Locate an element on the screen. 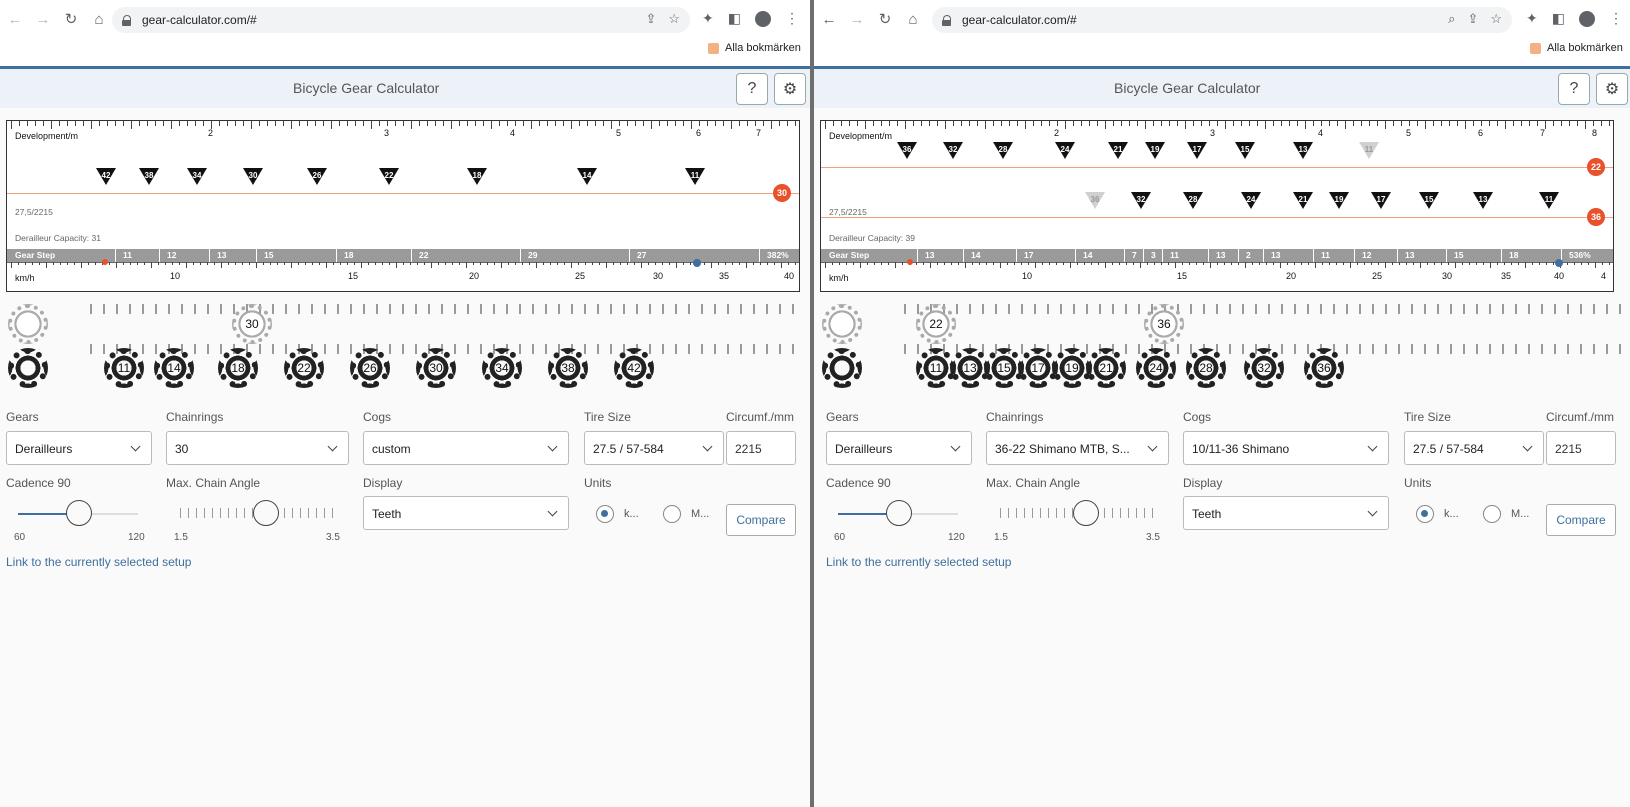  cog-gear: 30 is located at coordinates (436, 368).